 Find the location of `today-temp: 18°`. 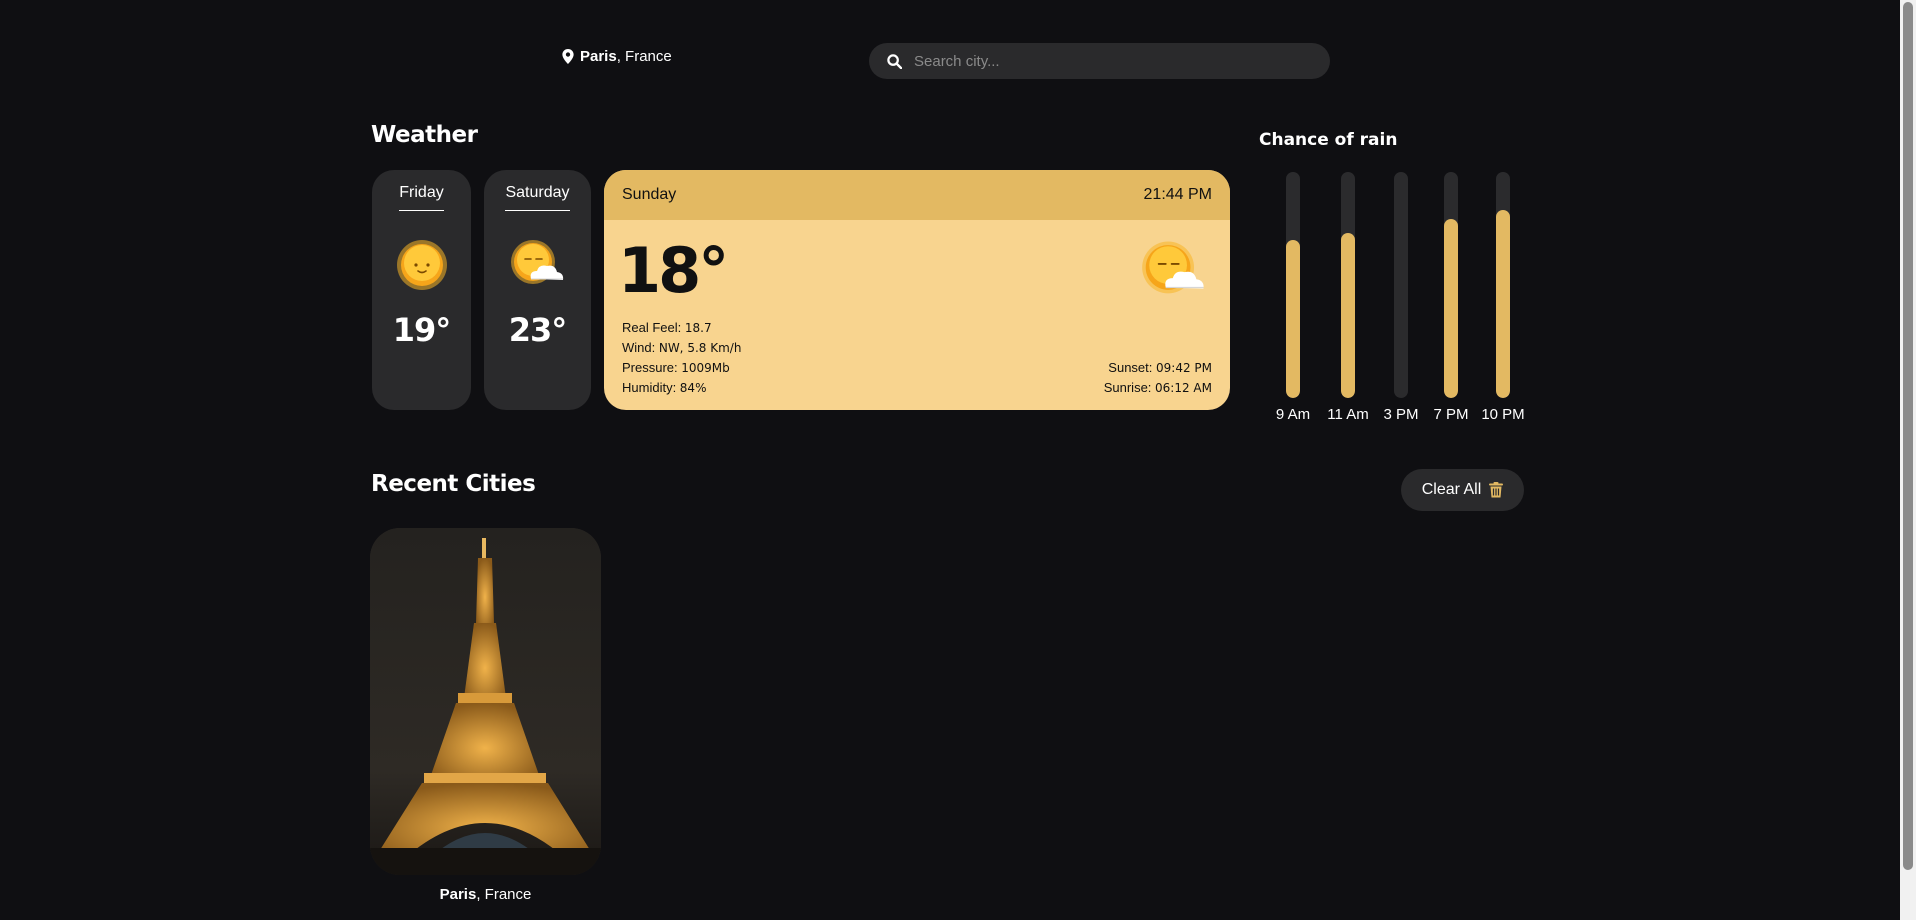

today-temp: 18° is located at coordinates (673, 270).